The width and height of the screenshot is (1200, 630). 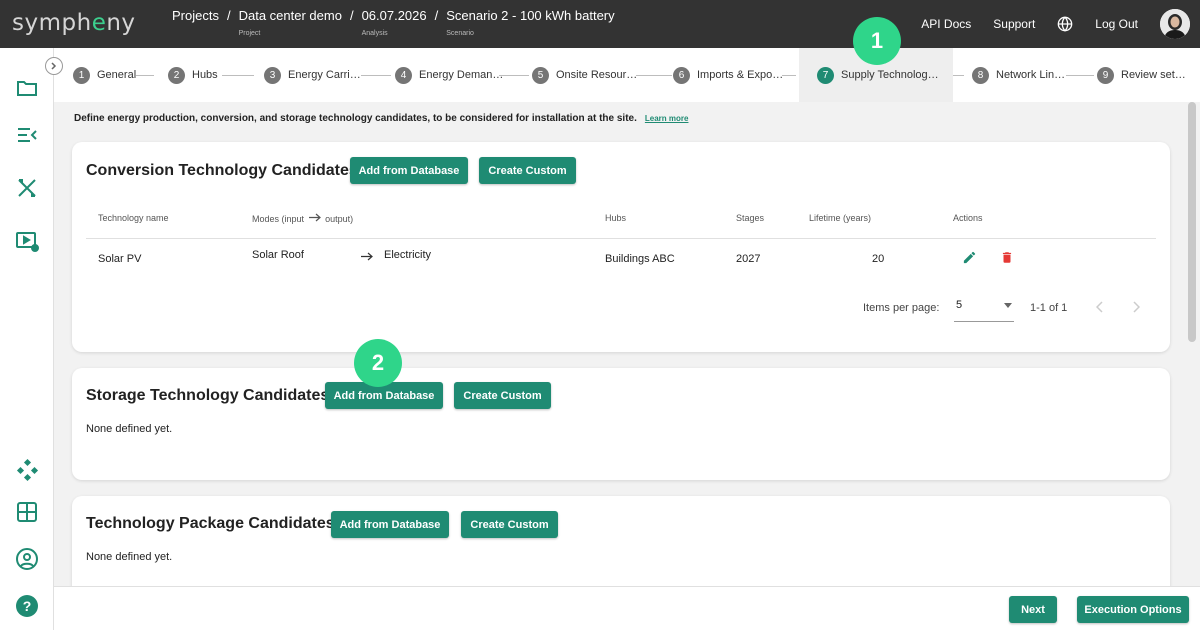 I want to click on support-link: Support, so click(x=1014, y=24).